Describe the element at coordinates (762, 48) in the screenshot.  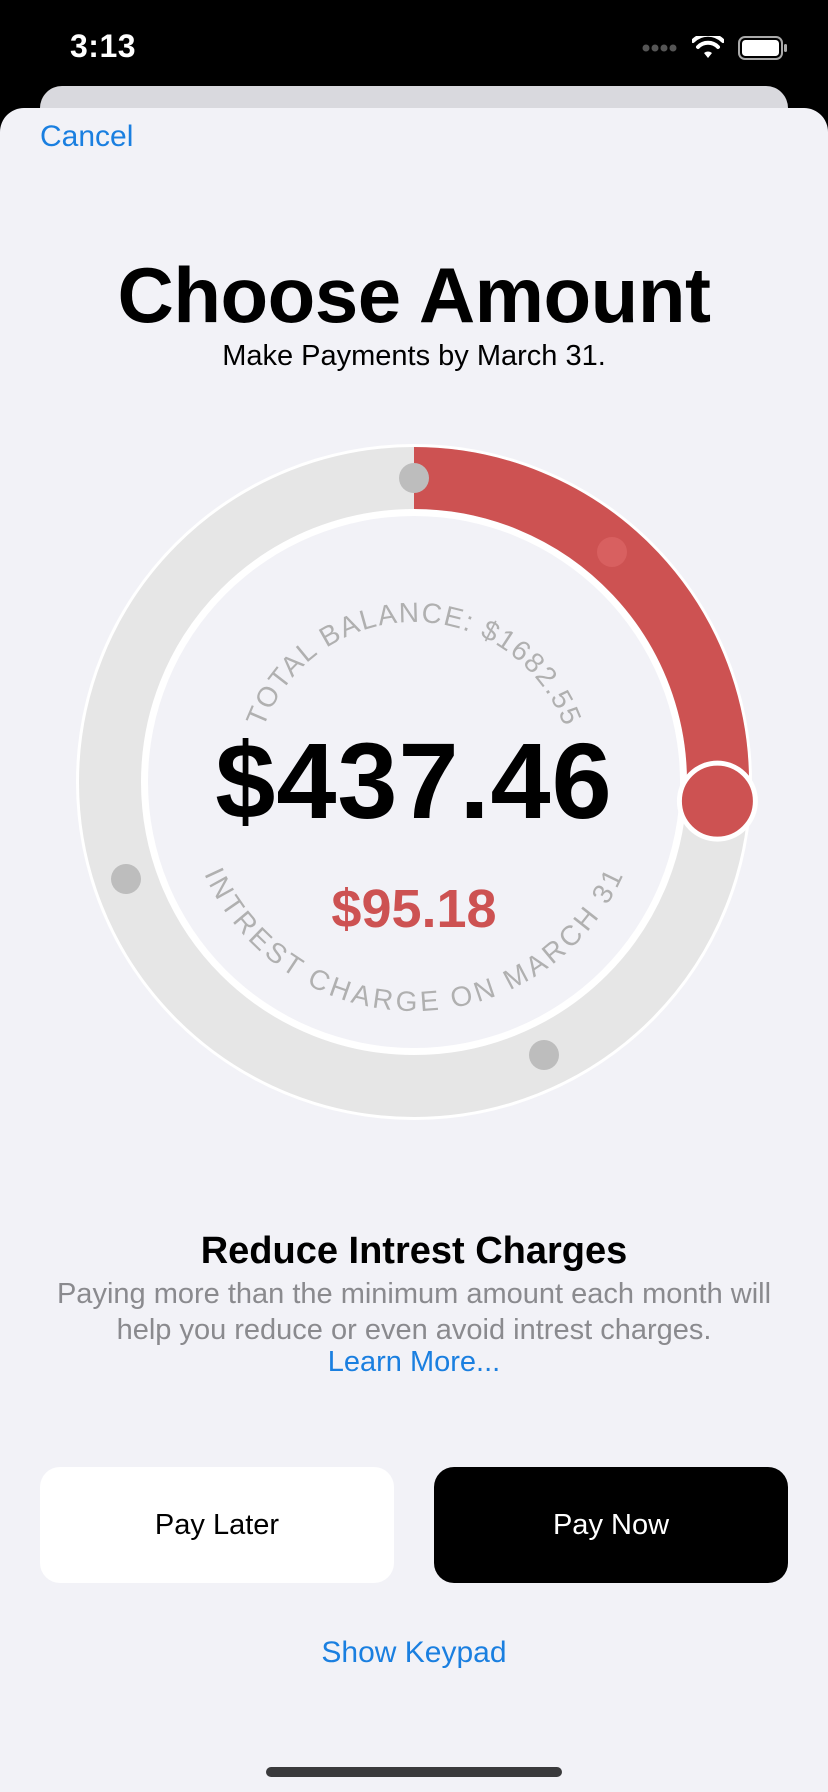
I see `battery-icon` at that location.